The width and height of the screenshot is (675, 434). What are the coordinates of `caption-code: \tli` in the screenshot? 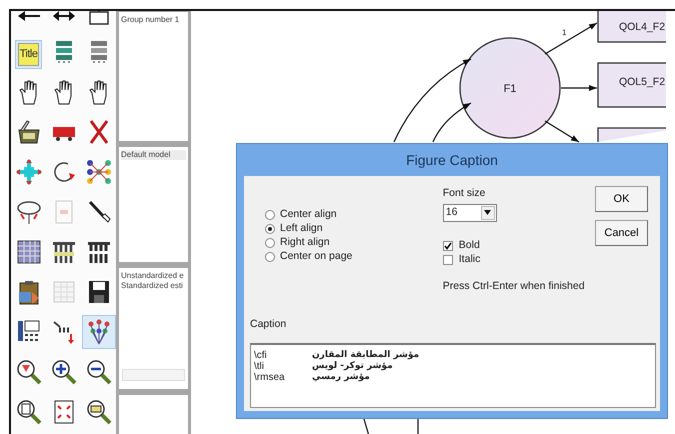 It's located at (259, 366).